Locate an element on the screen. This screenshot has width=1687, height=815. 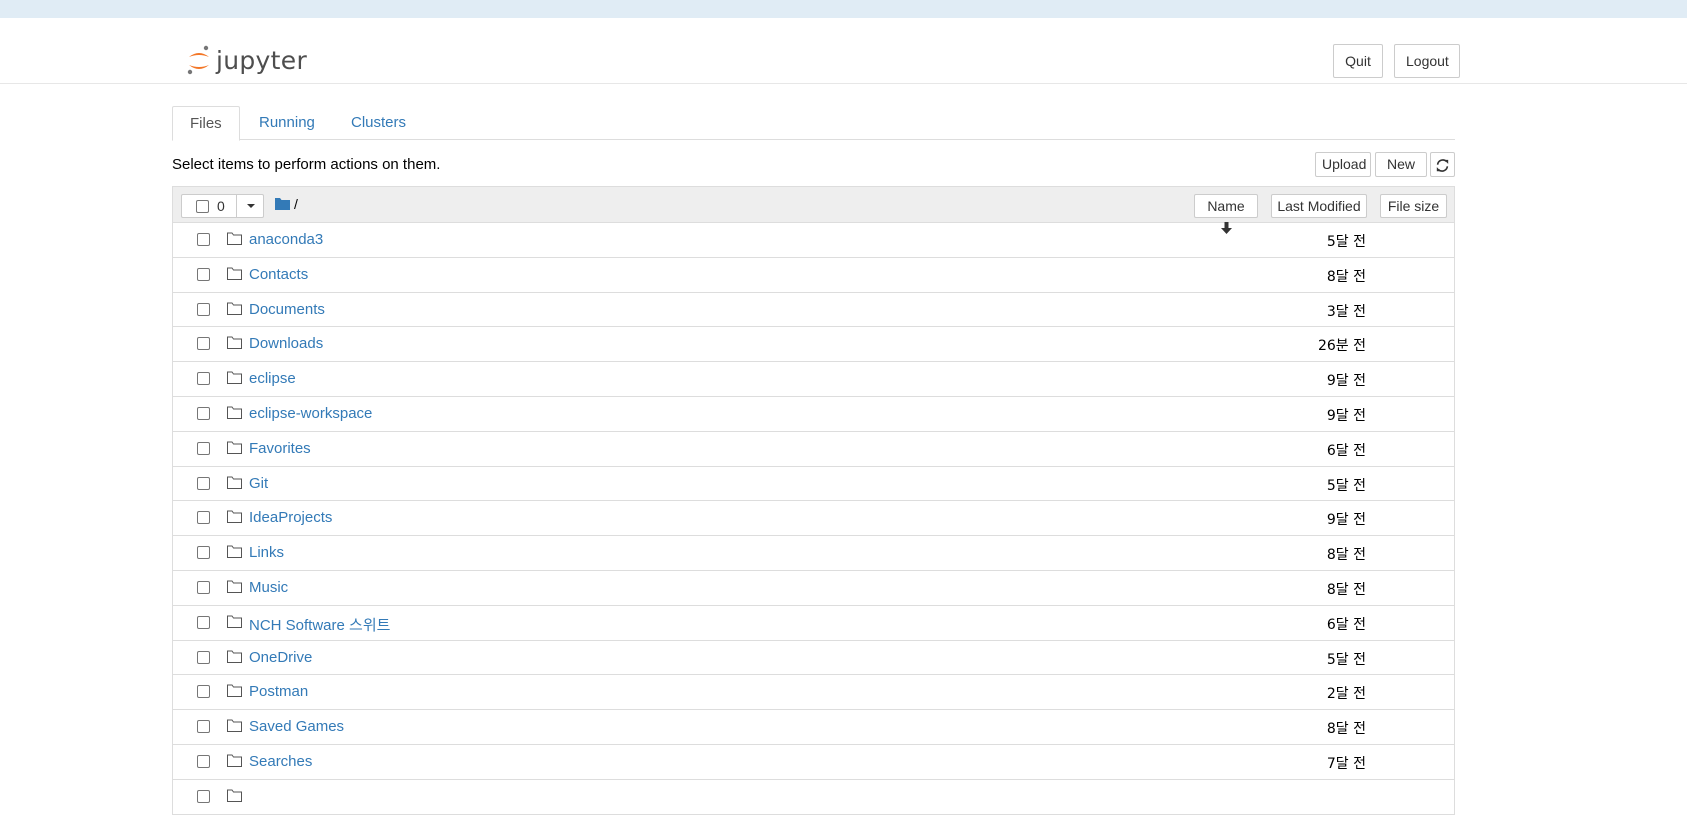
upload-button: Upload is located at coordinates (1343, 164).